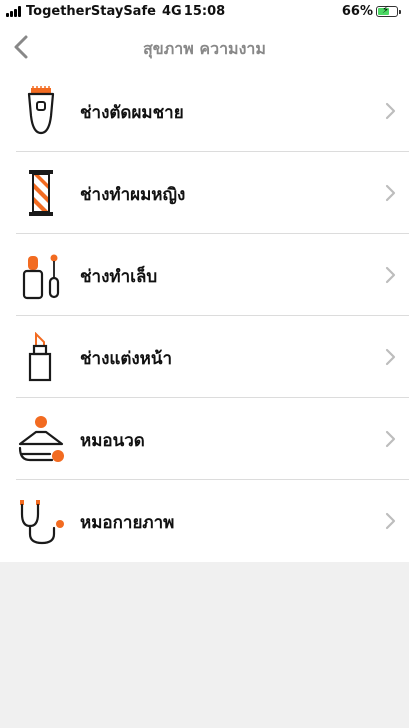  What do you see at coordinates (119, 277) in the screenshot?
I see `item-label: ช่างทำเล็บ` at bounding box center [119, 277].